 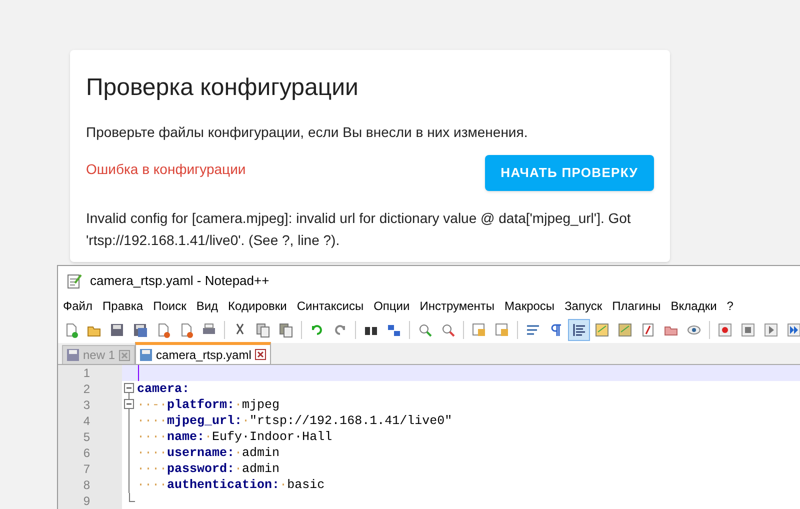 I want to click on line-number: 2, so click(x=90, y=389).